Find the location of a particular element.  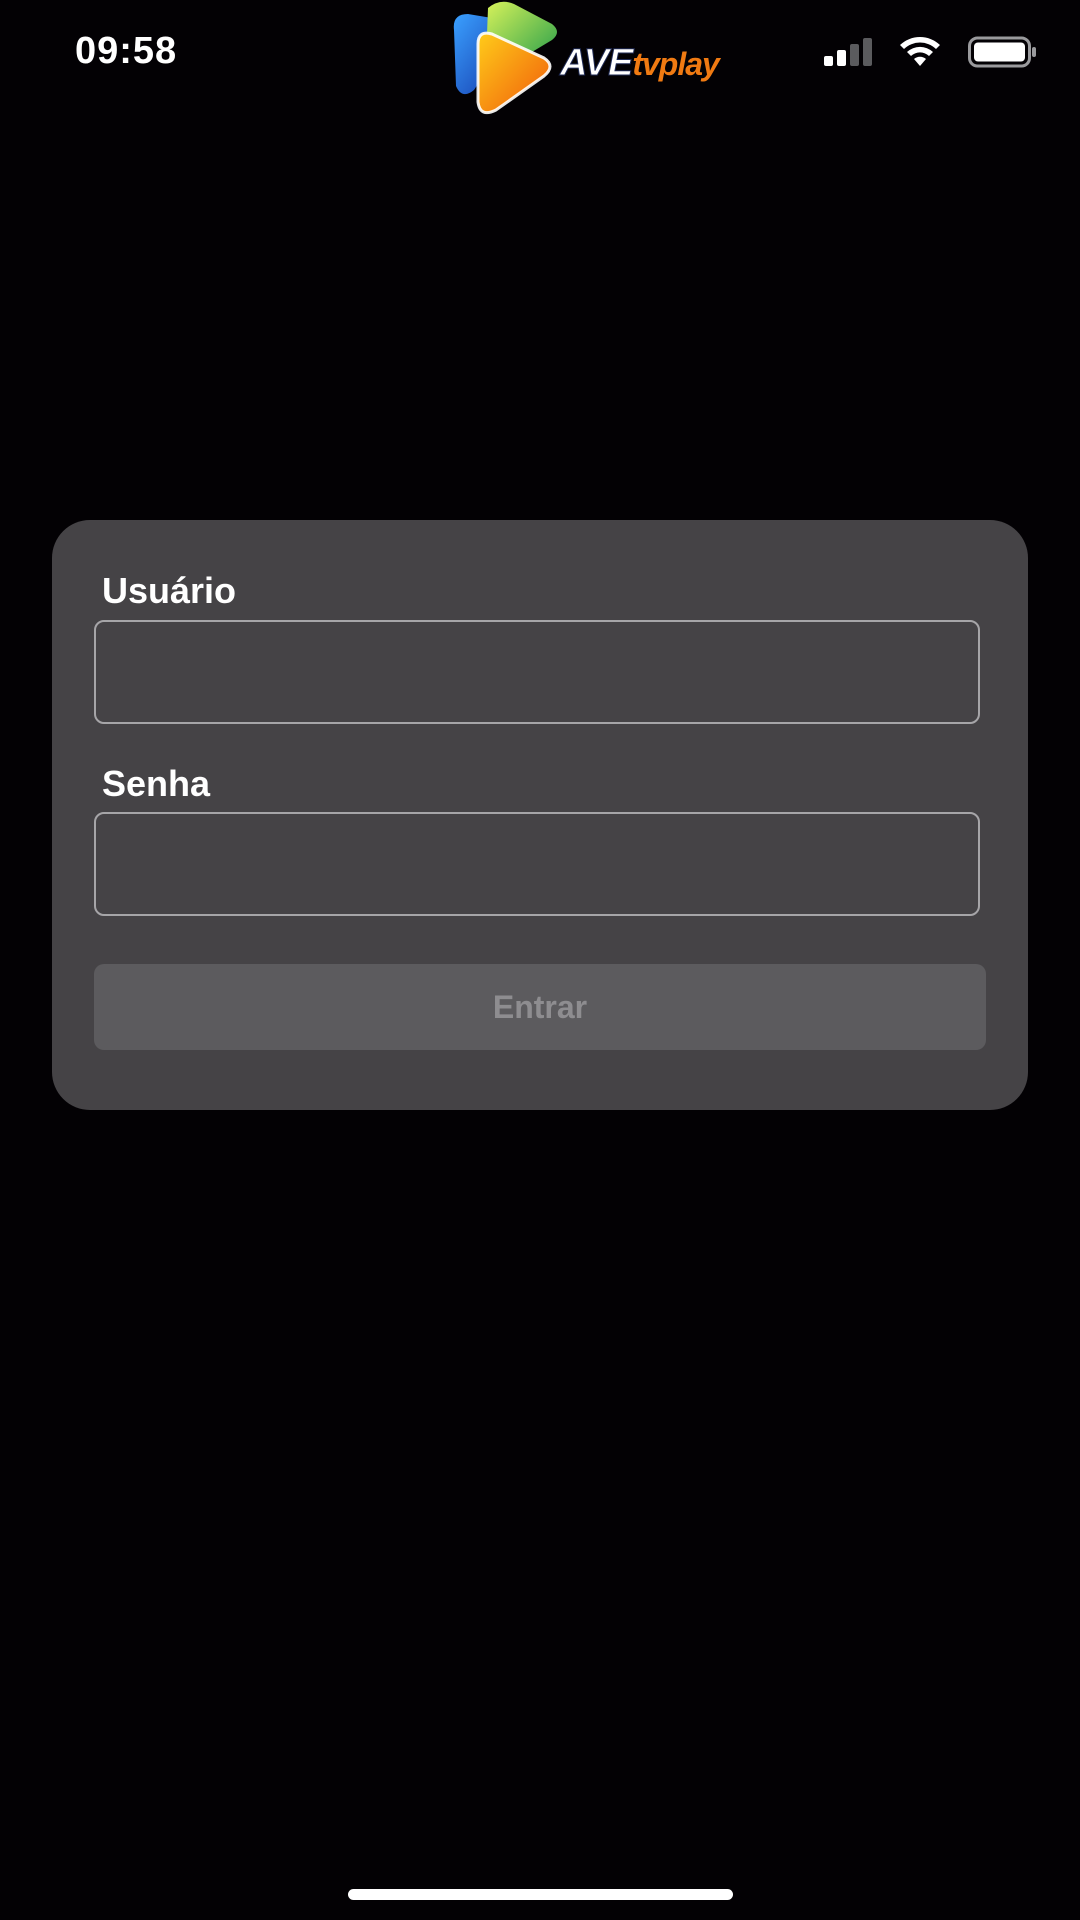

signal-icon is located at coordinates (848, 52).